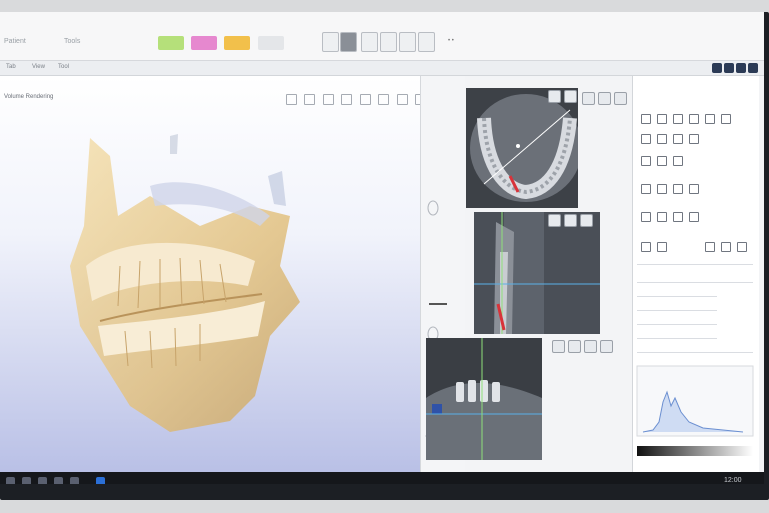 The image size is (769, 513). What do you see at coordinates (662, 247) in the screenshot?
I see `panel-tool-23-icon` at bounding box center [662, 247].